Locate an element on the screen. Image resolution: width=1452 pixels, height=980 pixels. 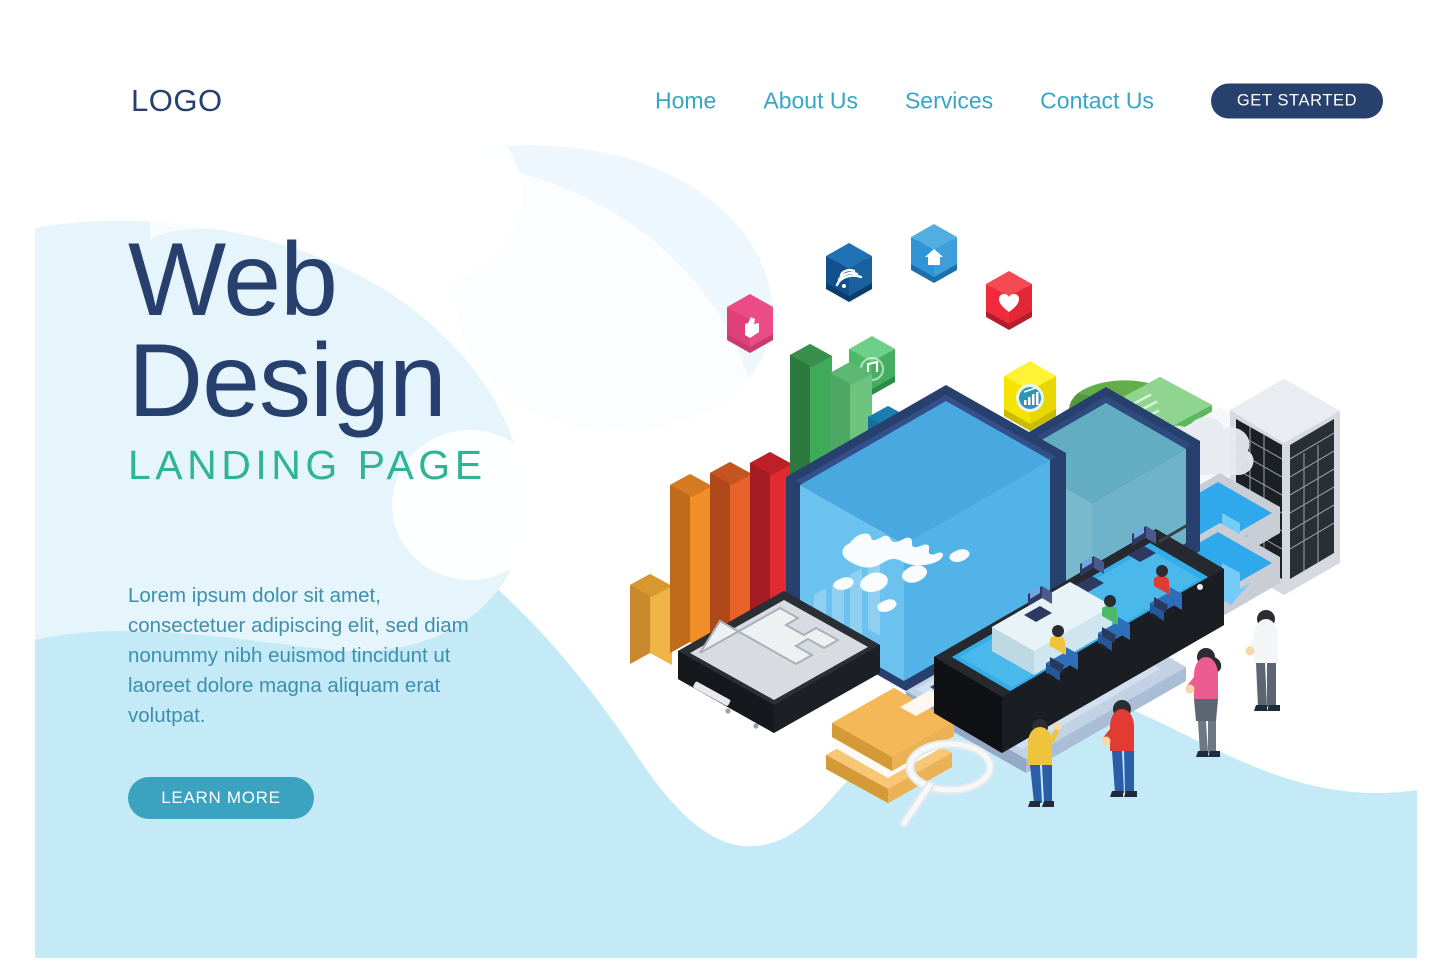
person-pink-shirt is located at coordinates (1203, 702).